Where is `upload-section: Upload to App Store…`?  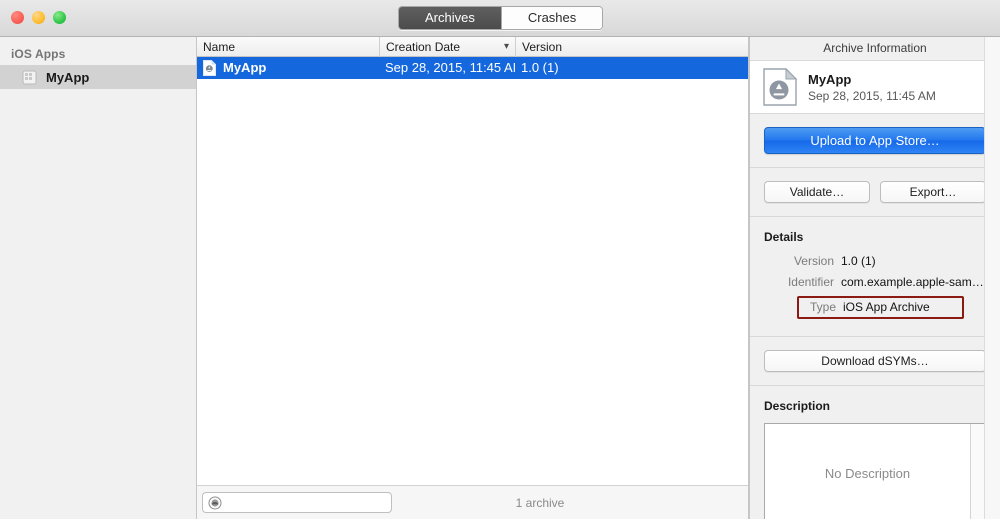
upload-section: Upload to App Store… is located at coordinates (875, 141).